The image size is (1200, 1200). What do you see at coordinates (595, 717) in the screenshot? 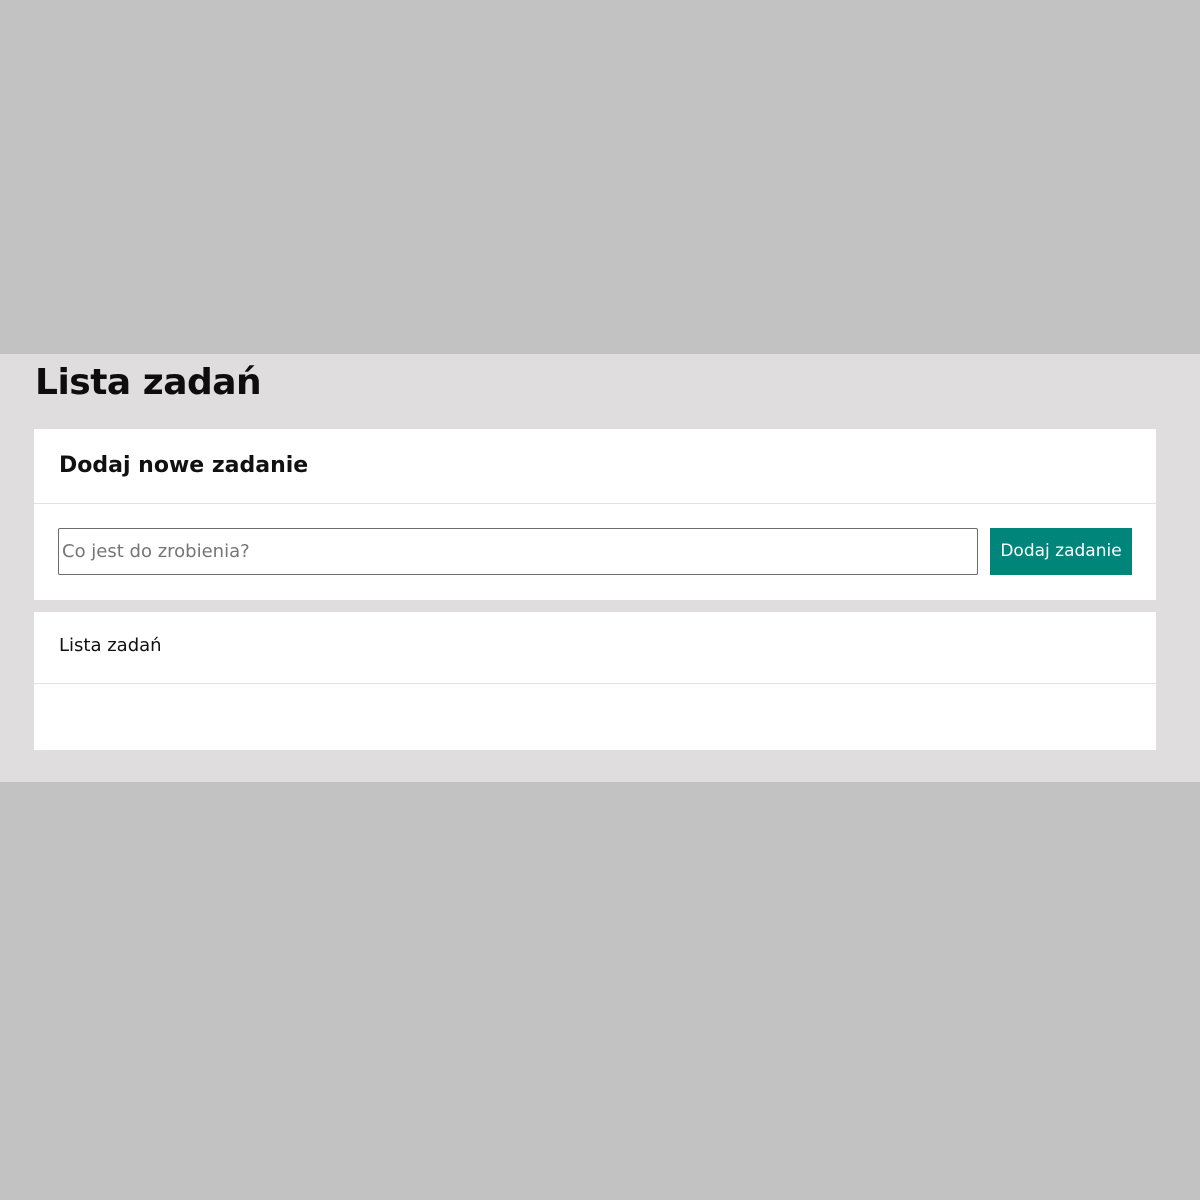
I see `task-list` at bounding box center [595, 717].